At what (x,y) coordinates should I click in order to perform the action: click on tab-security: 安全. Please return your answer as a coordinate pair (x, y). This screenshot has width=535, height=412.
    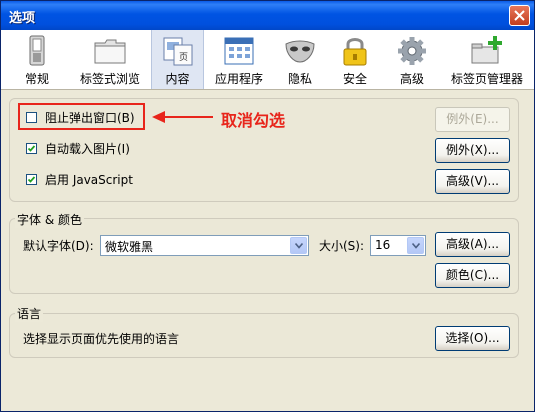
    Looking at the image, I should click on (355, 59).